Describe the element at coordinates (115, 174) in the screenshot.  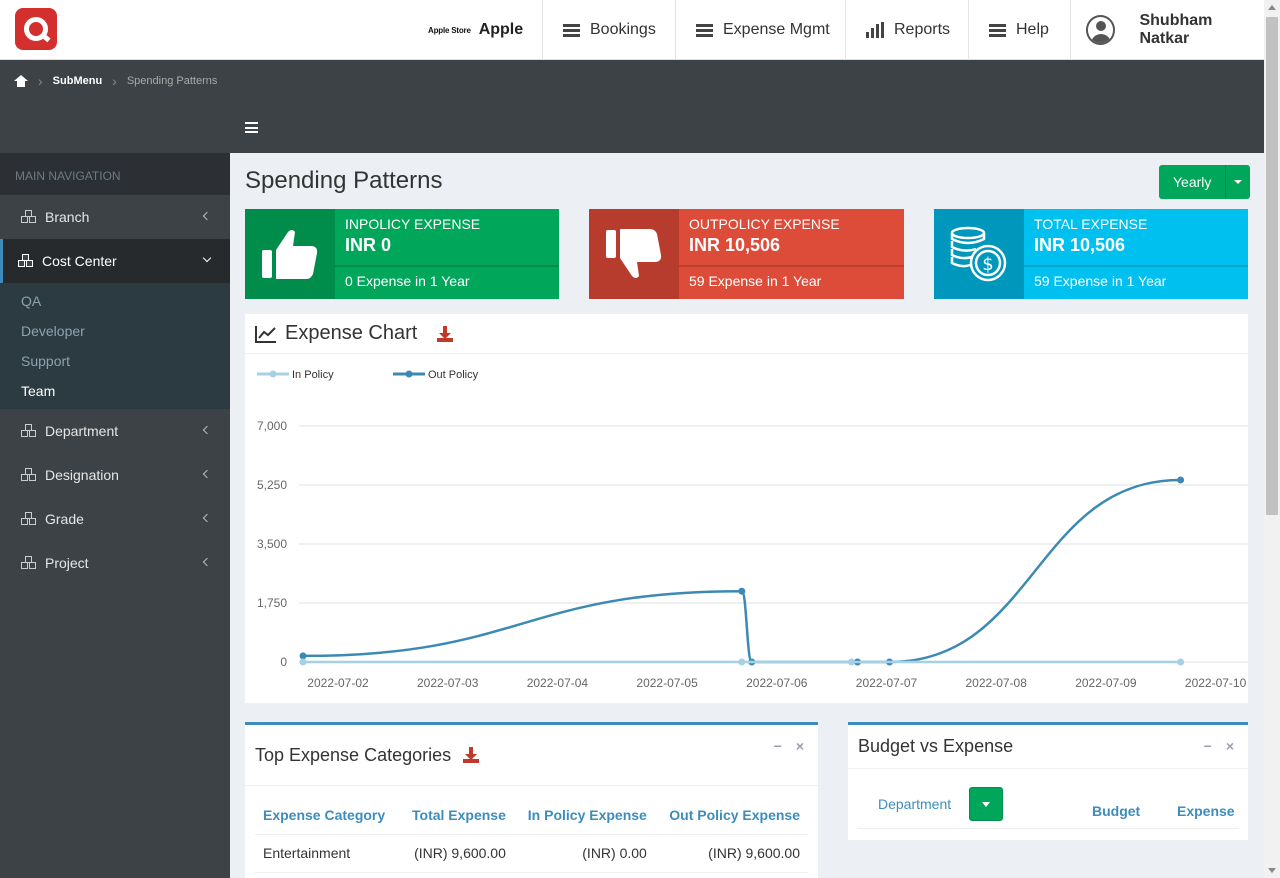
I see `sidebar-header: MAIN NAVIGATION` at that location.